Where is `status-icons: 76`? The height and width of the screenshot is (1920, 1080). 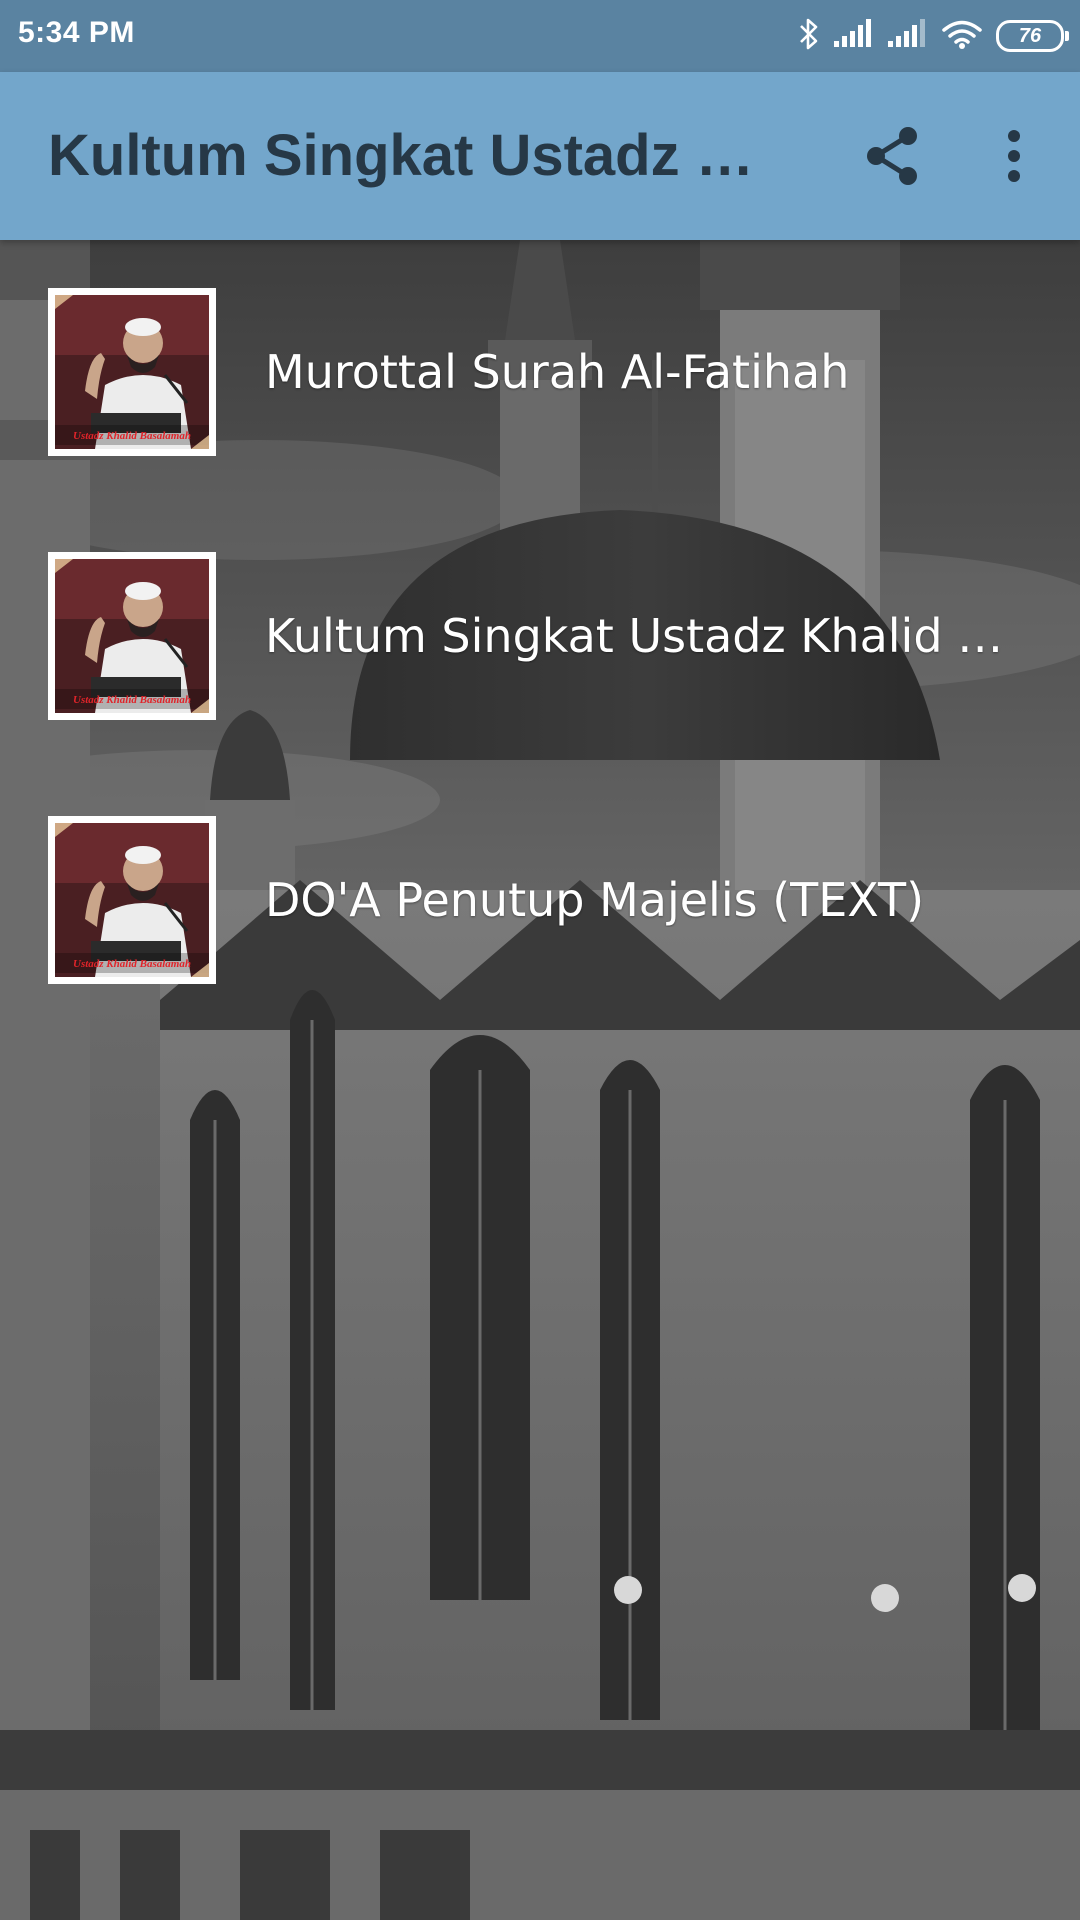 status-icons: 76 is located at coordinates (933, 36).